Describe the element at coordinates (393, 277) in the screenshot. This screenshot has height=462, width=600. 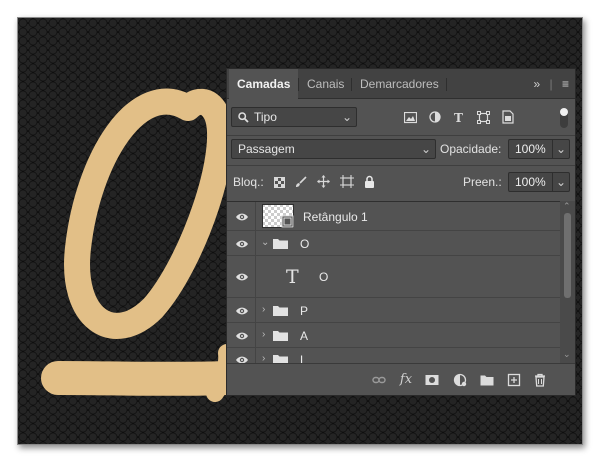
I see `layer-row: T O` at that location.